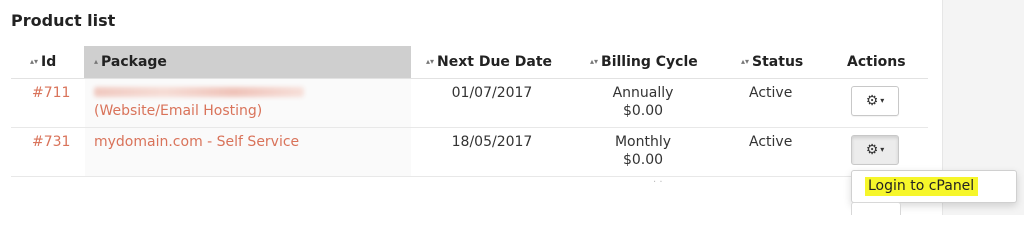  I want to click on product-id-link: #711, so click(51, 93).